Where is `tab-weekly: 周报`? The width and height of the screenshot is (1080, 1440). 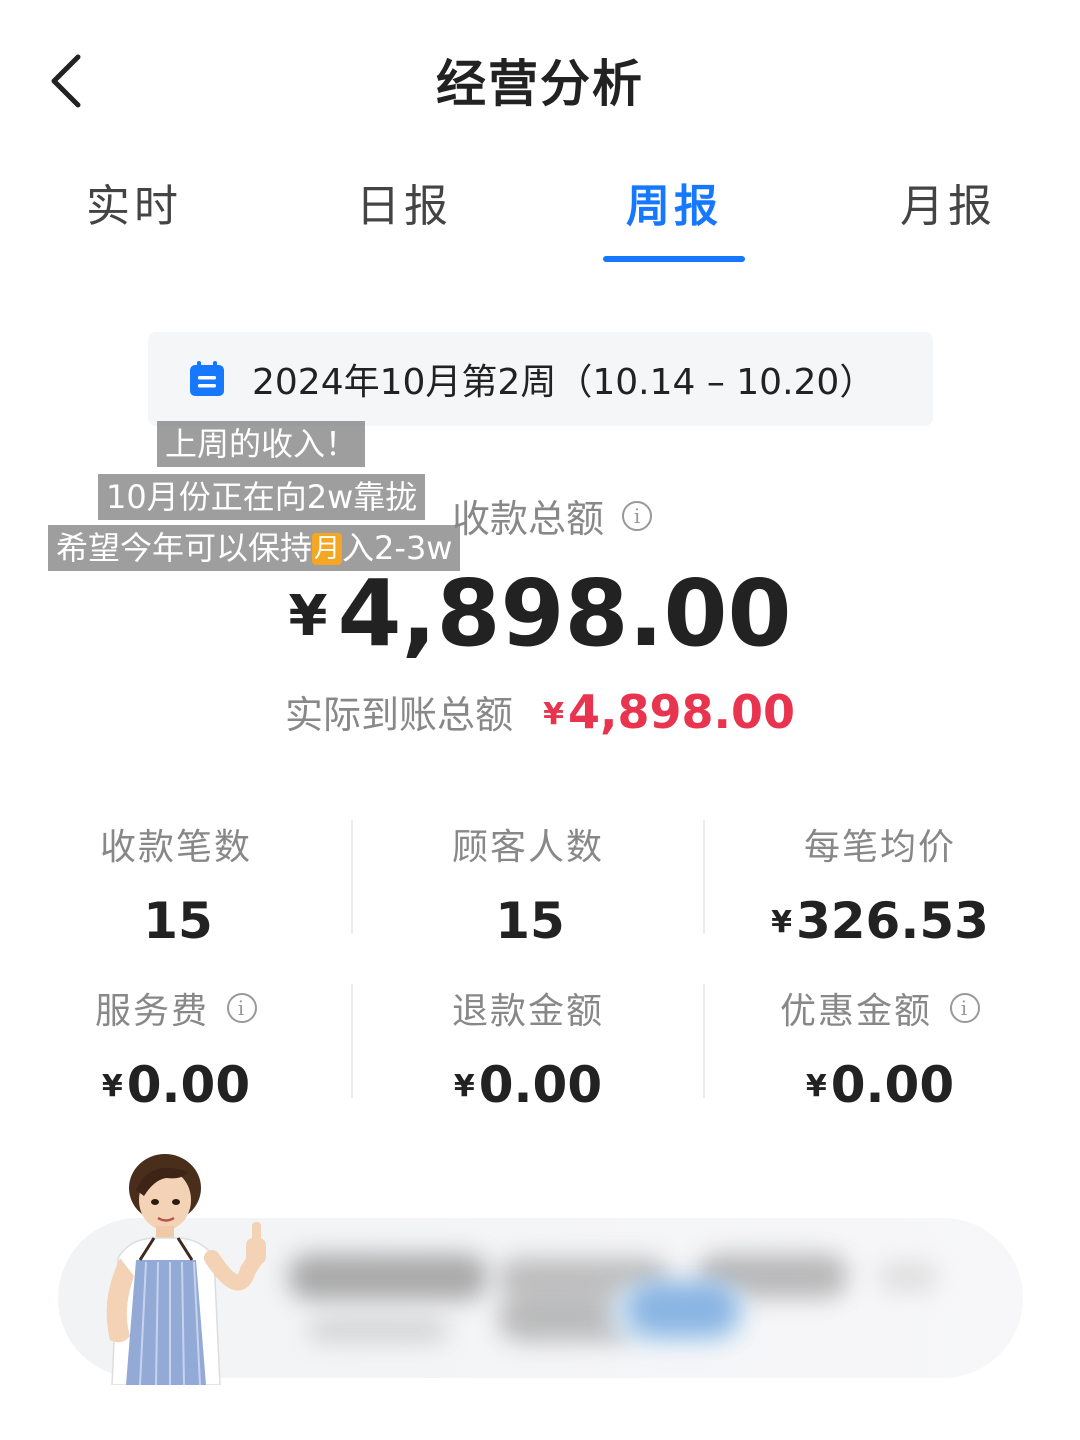
tab-weekly: 周报 is located at coordinates (674, 202).